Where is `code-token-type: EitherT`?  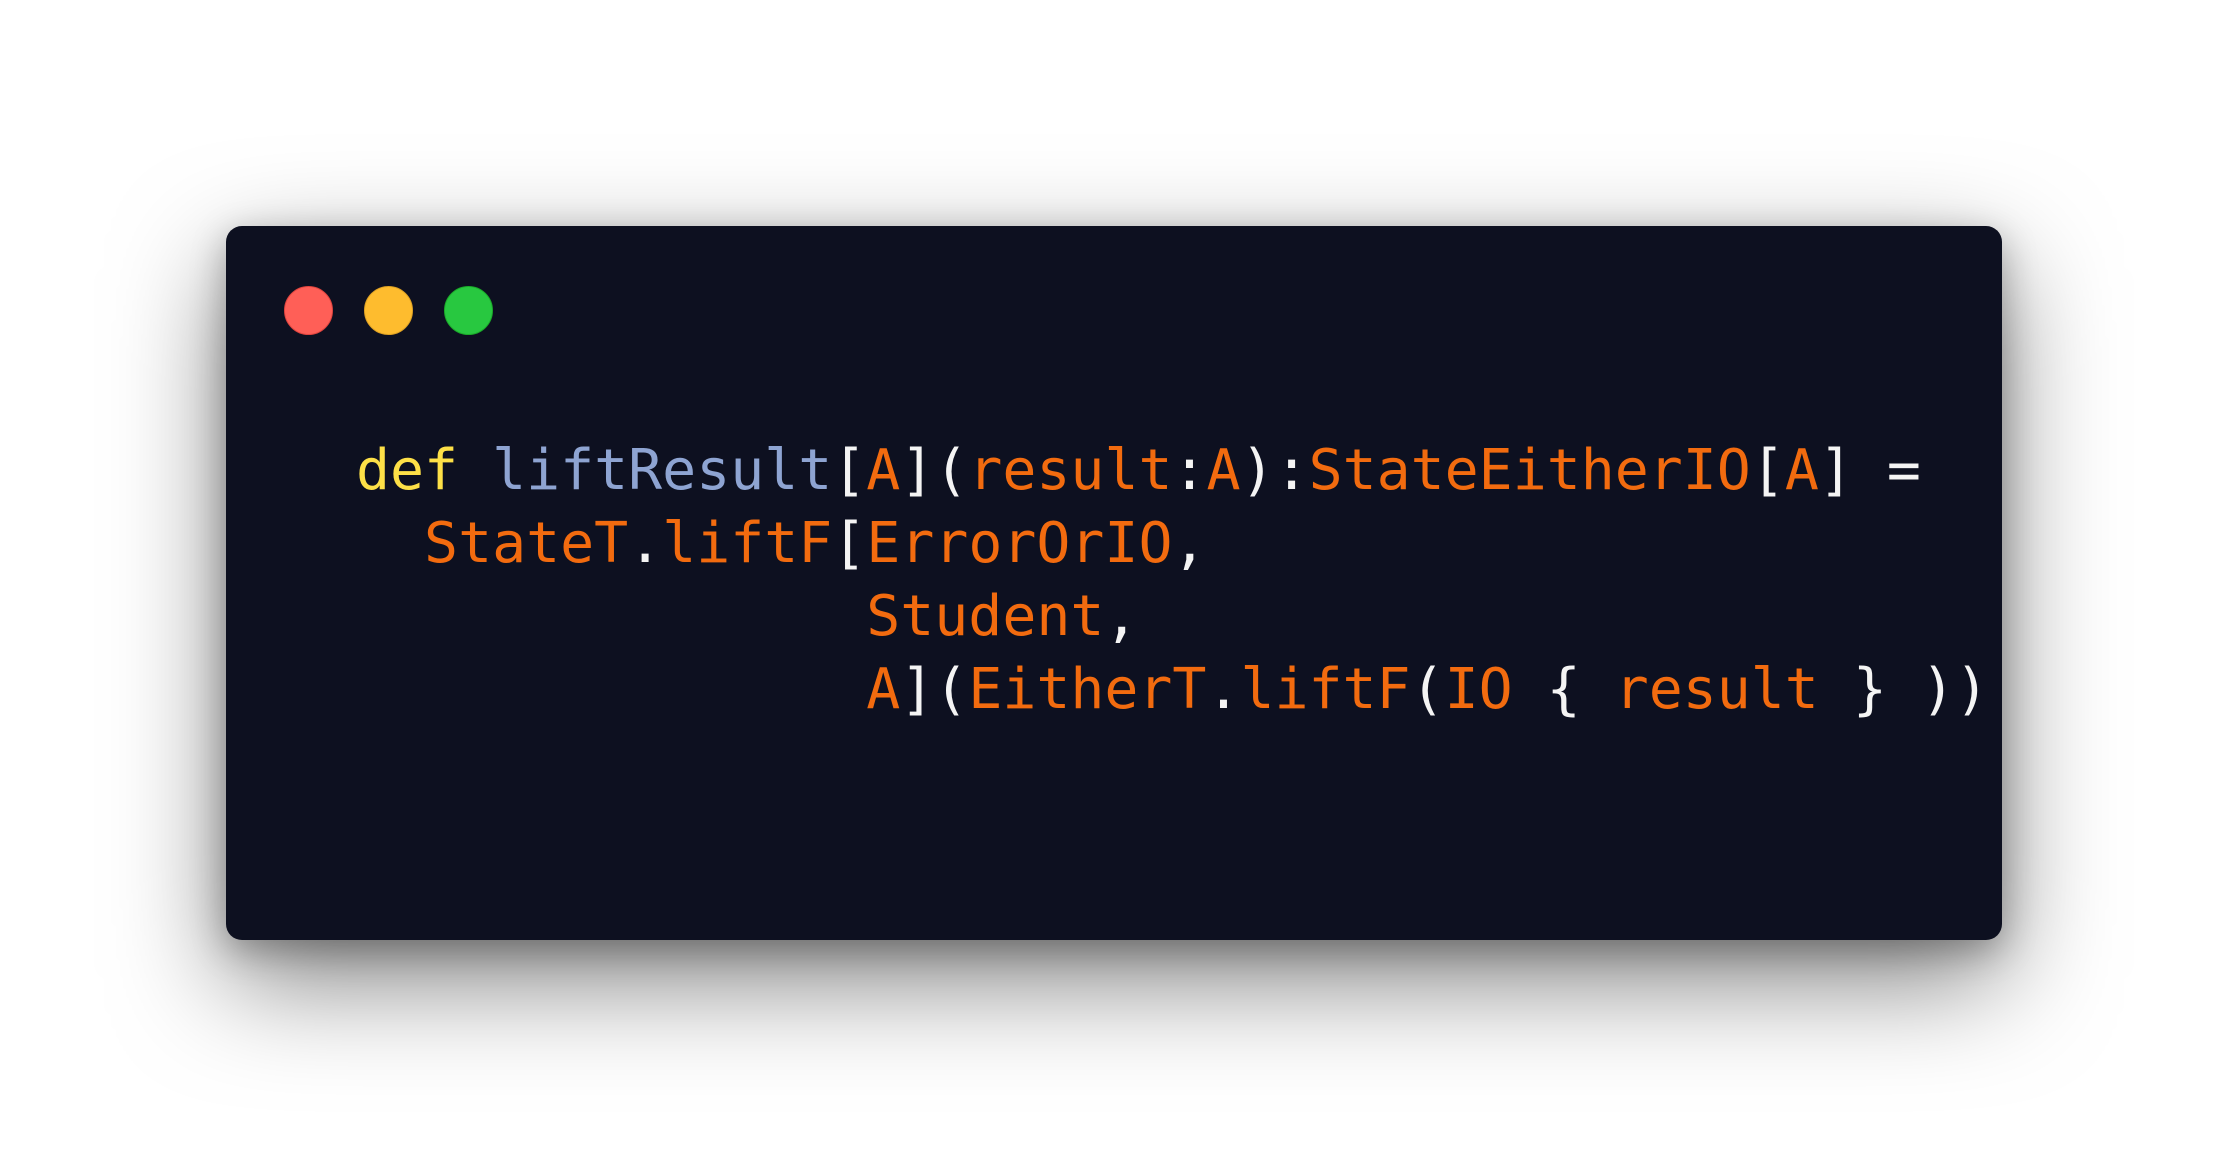
code-token-type: EitherT is located at coordinates (1087, 689).